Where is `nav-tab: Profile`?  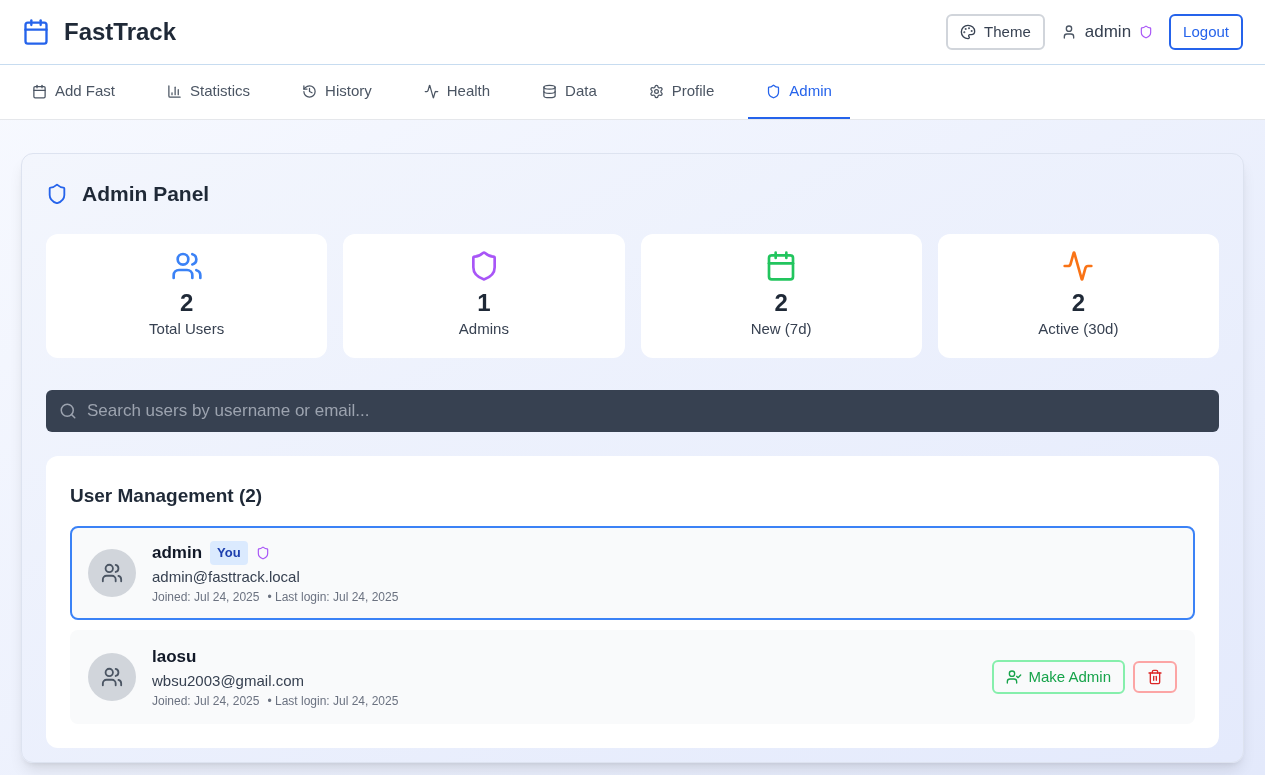 nav-tab: Profile is located at coordinates (681, 92).